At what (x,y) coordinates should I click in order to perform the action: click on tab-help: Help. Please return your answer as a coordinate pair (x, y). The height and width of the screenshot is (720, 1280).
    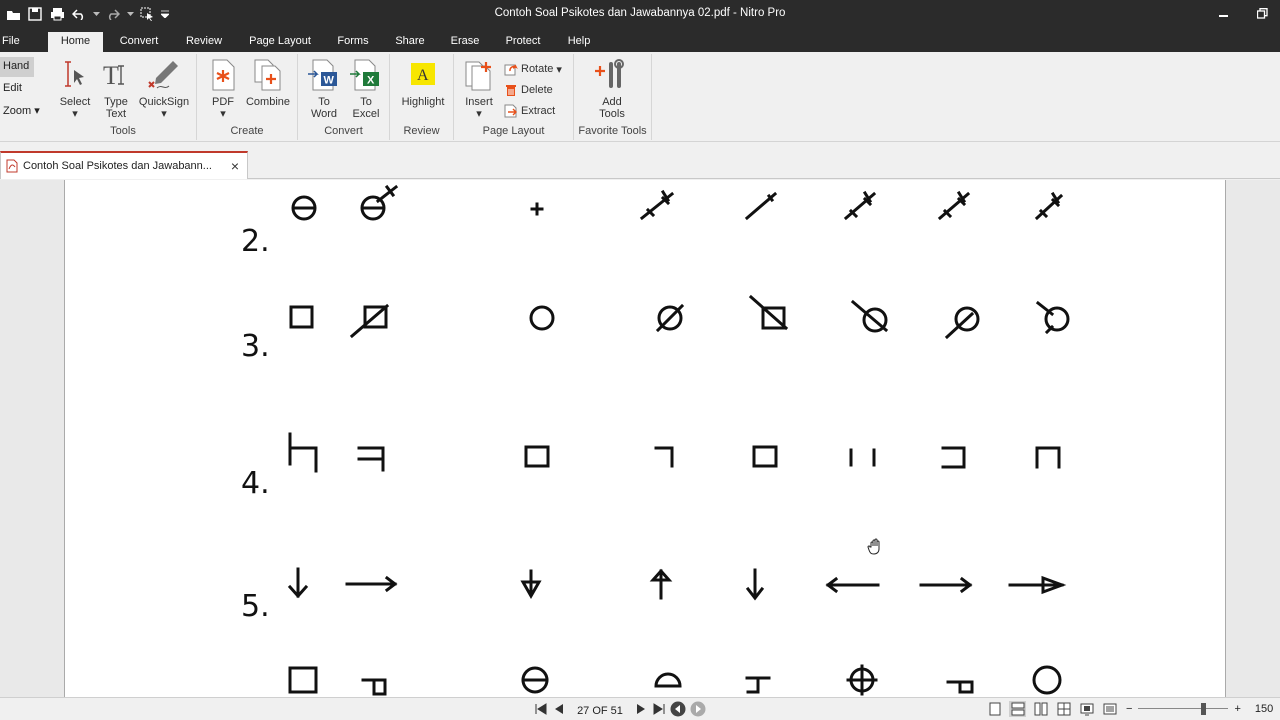
    Looking at the image, I should click on (579, 42).